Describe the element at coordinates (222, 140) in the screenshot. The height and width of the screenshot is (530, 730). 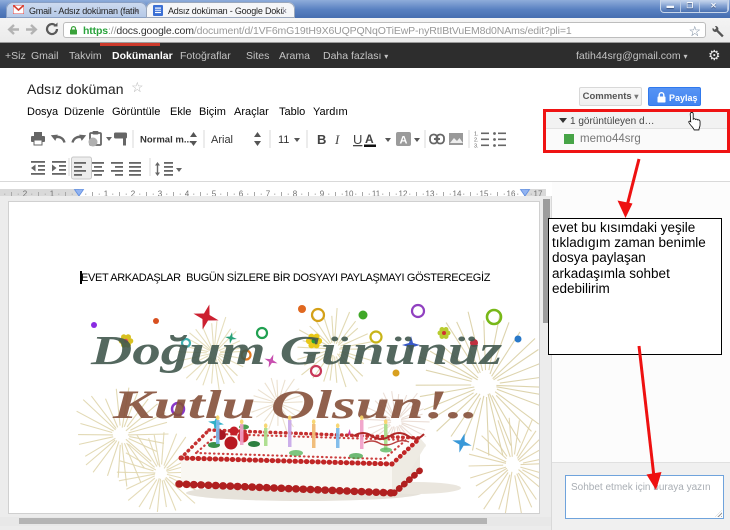
I see `svg-text: Arial` at that location.